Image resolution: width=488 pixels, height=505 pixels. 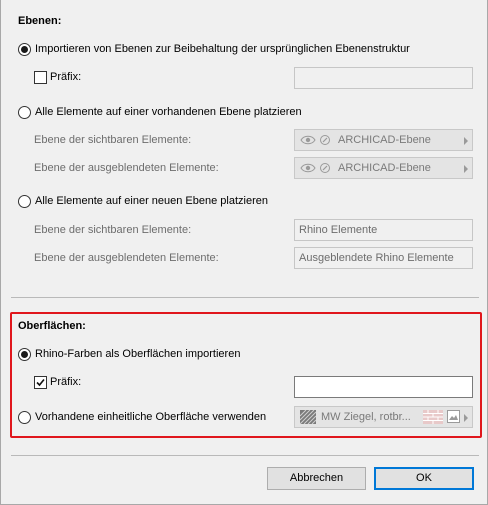 I want to click on existing-hidden-value: ARCHICAD-Ebene, so click(x=384, y=168).